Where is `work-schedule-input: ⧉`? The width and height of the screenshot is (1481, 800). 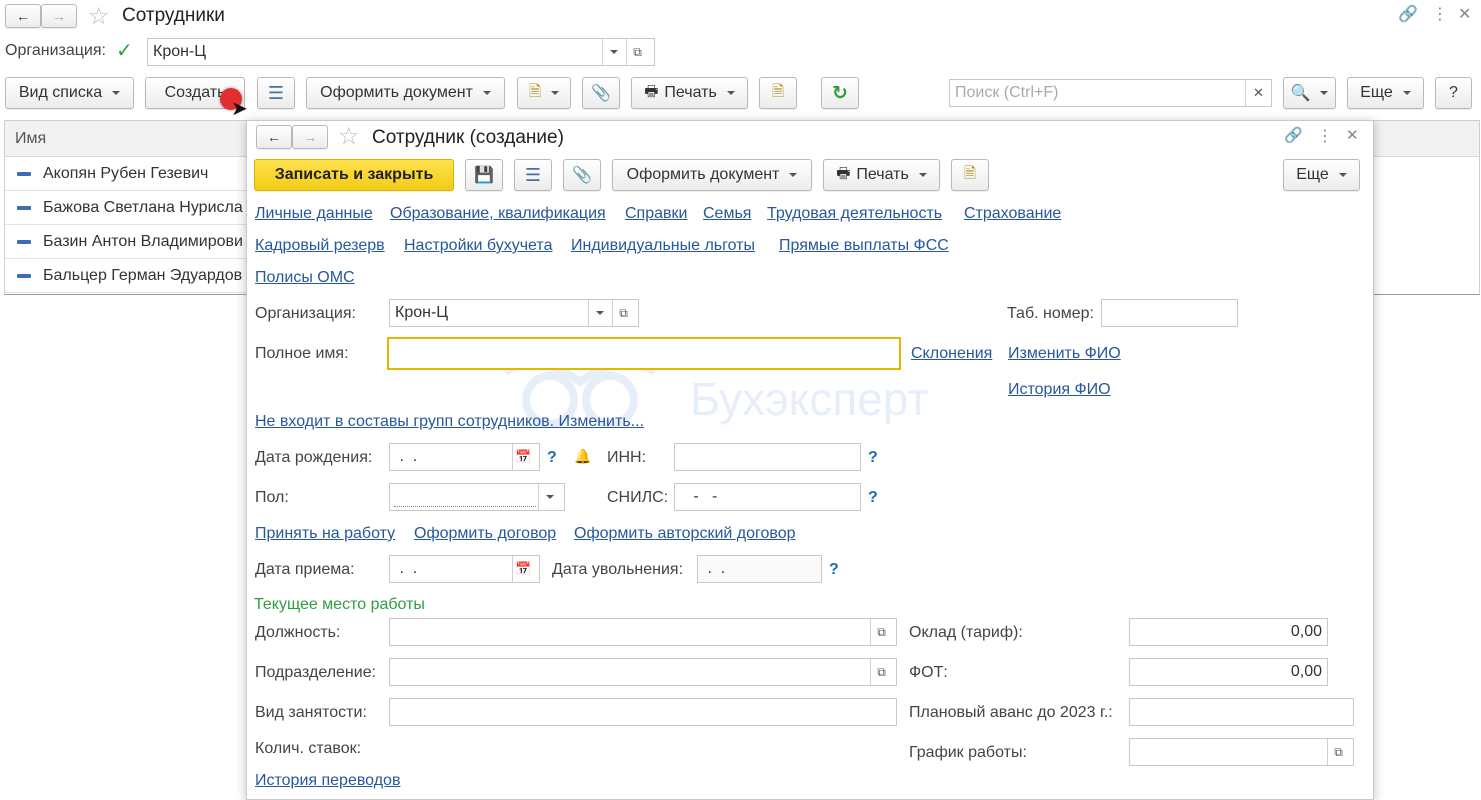 work-schedule-input: ⧉ is located at coordinates (1241, 752).